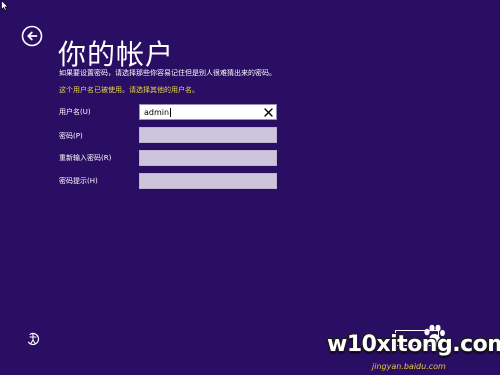 The image size is (500, 375). I want to click on clear-username-button, so click(268, 112).